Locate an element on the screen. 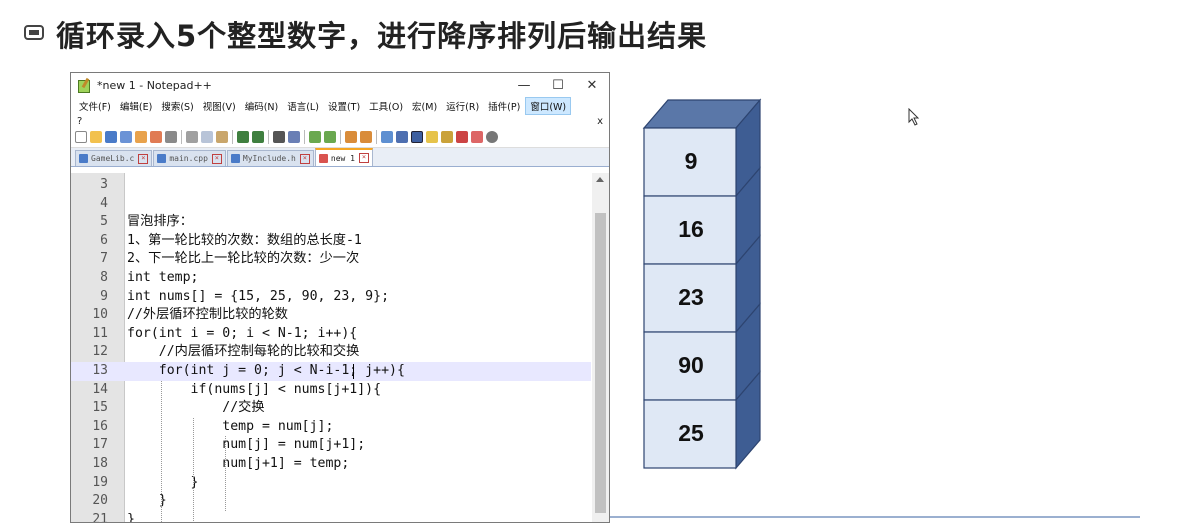 This screenshot has height=523, width=1182. folder-workspace-icon is located at coordinates (462, 137).